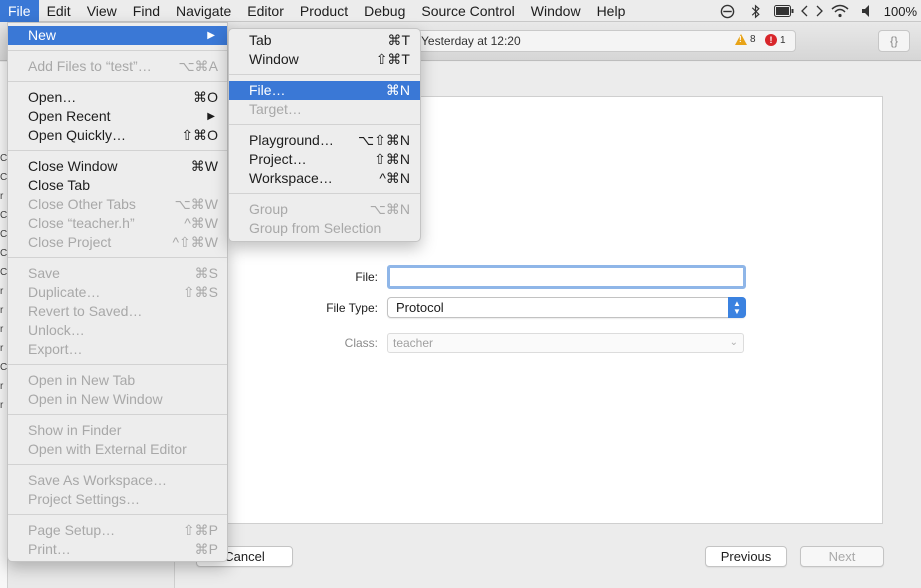 The height and width of the screenshot is (588, 921). Describe the element at coordinates (107, 449) in the screenshot. I see `menu-item-label: Open with External Editor` at that location.